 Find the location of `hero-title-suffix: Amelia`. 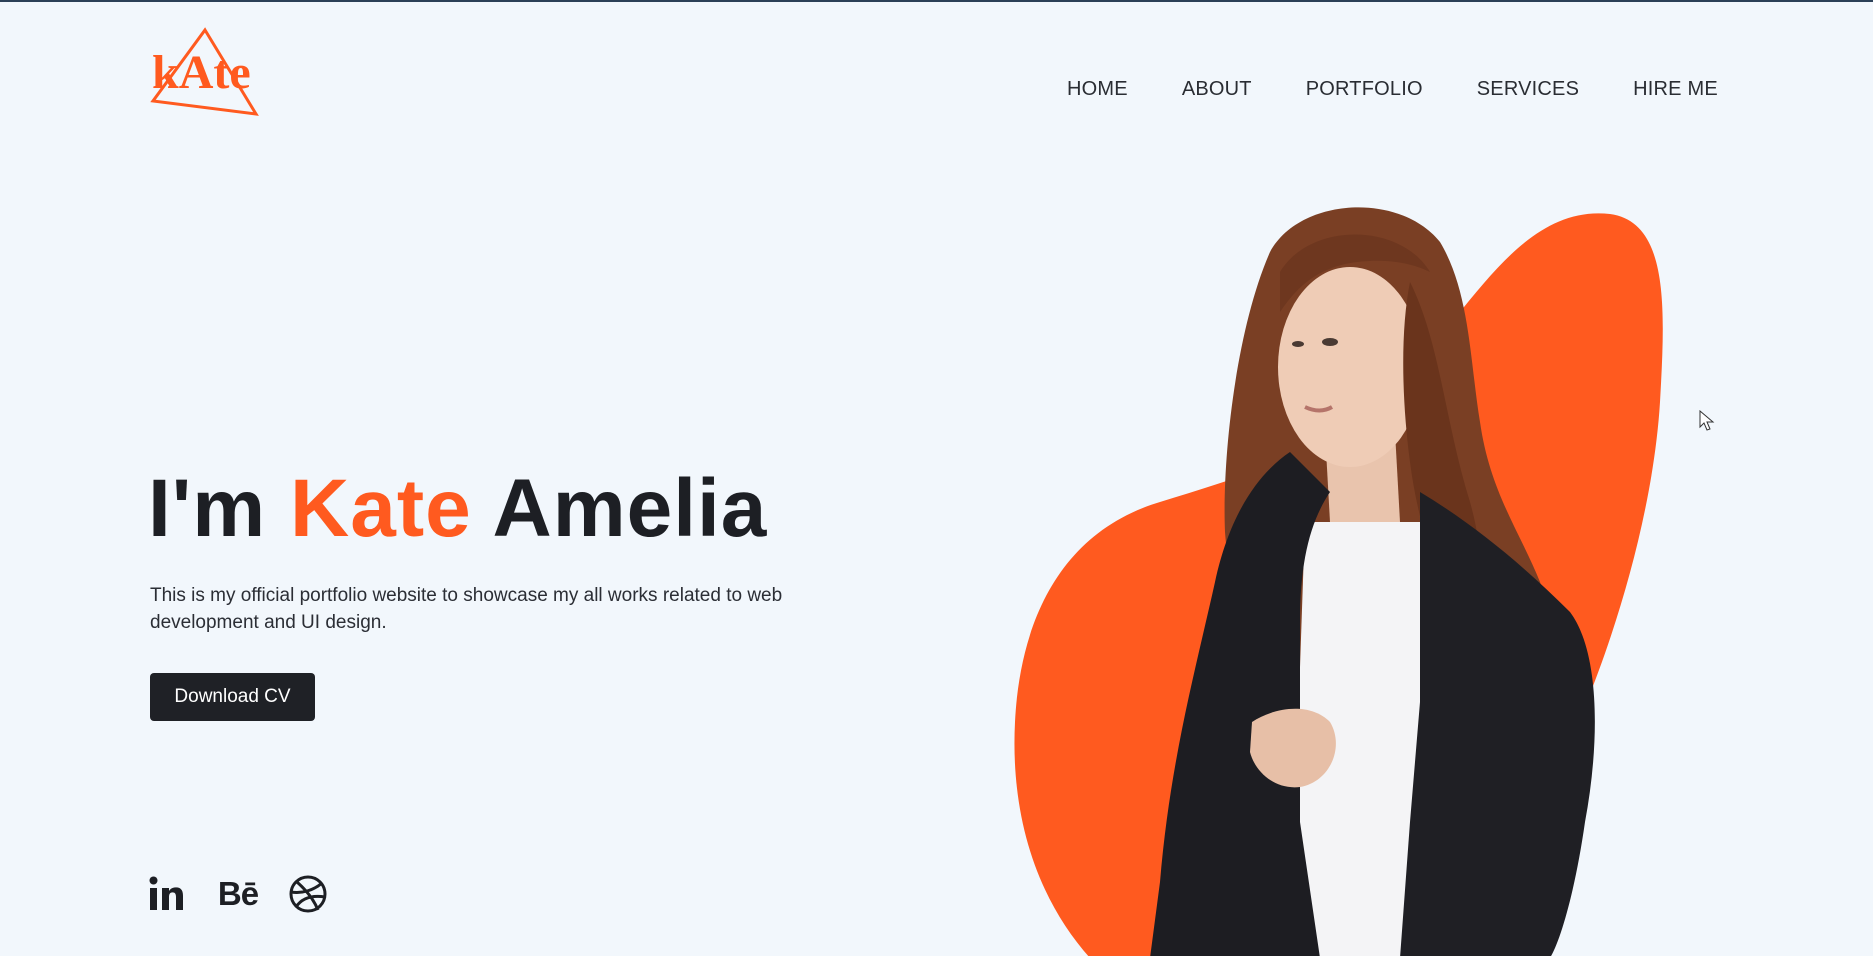

hero-title-suffix: Amelia is located at coordinates (630, 508).